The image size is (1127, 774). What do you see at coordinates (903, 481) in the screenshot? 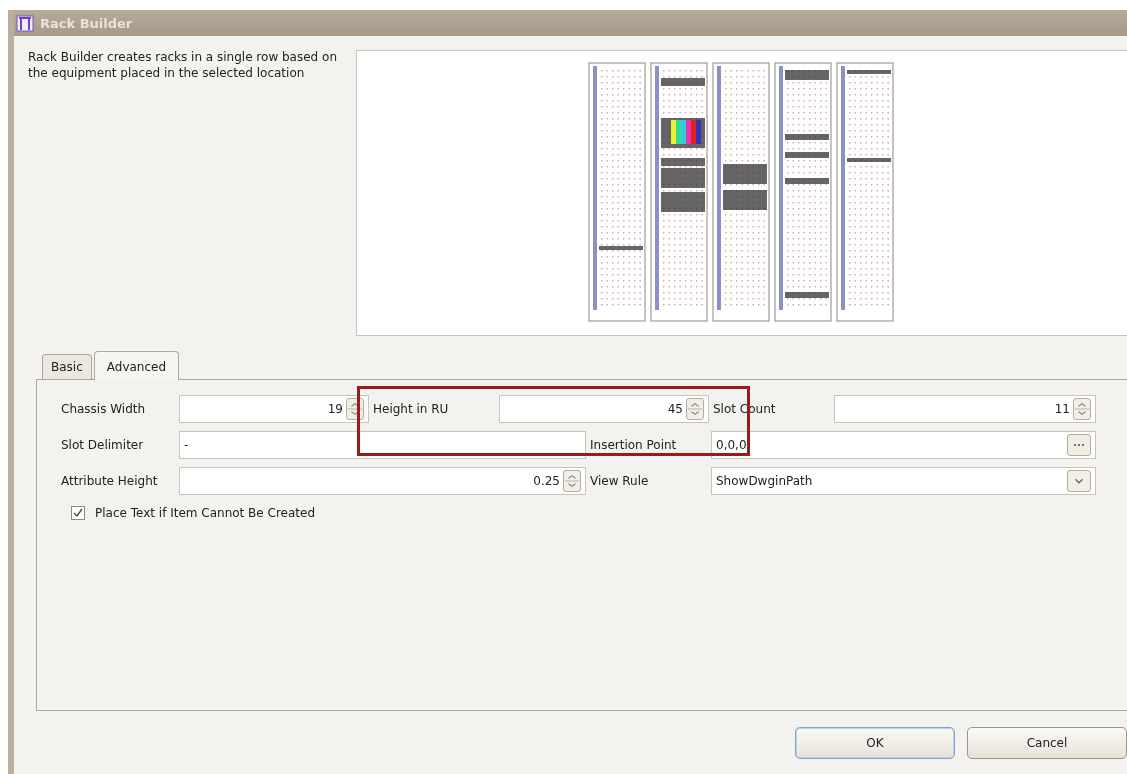
I see `dropdown-field: ShowDwginPath` at bounding box center [903, 481].